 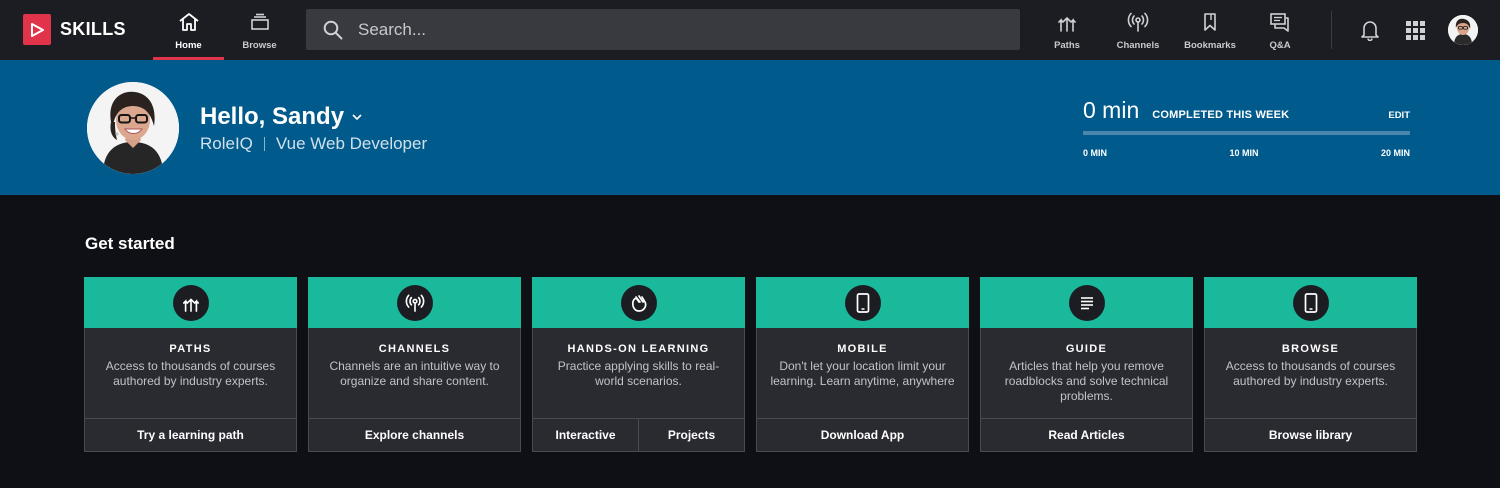 What do you see at coordinates (1246, 133) in the screenshot?
I see `progress-track` at bounding box center [1246, 133].